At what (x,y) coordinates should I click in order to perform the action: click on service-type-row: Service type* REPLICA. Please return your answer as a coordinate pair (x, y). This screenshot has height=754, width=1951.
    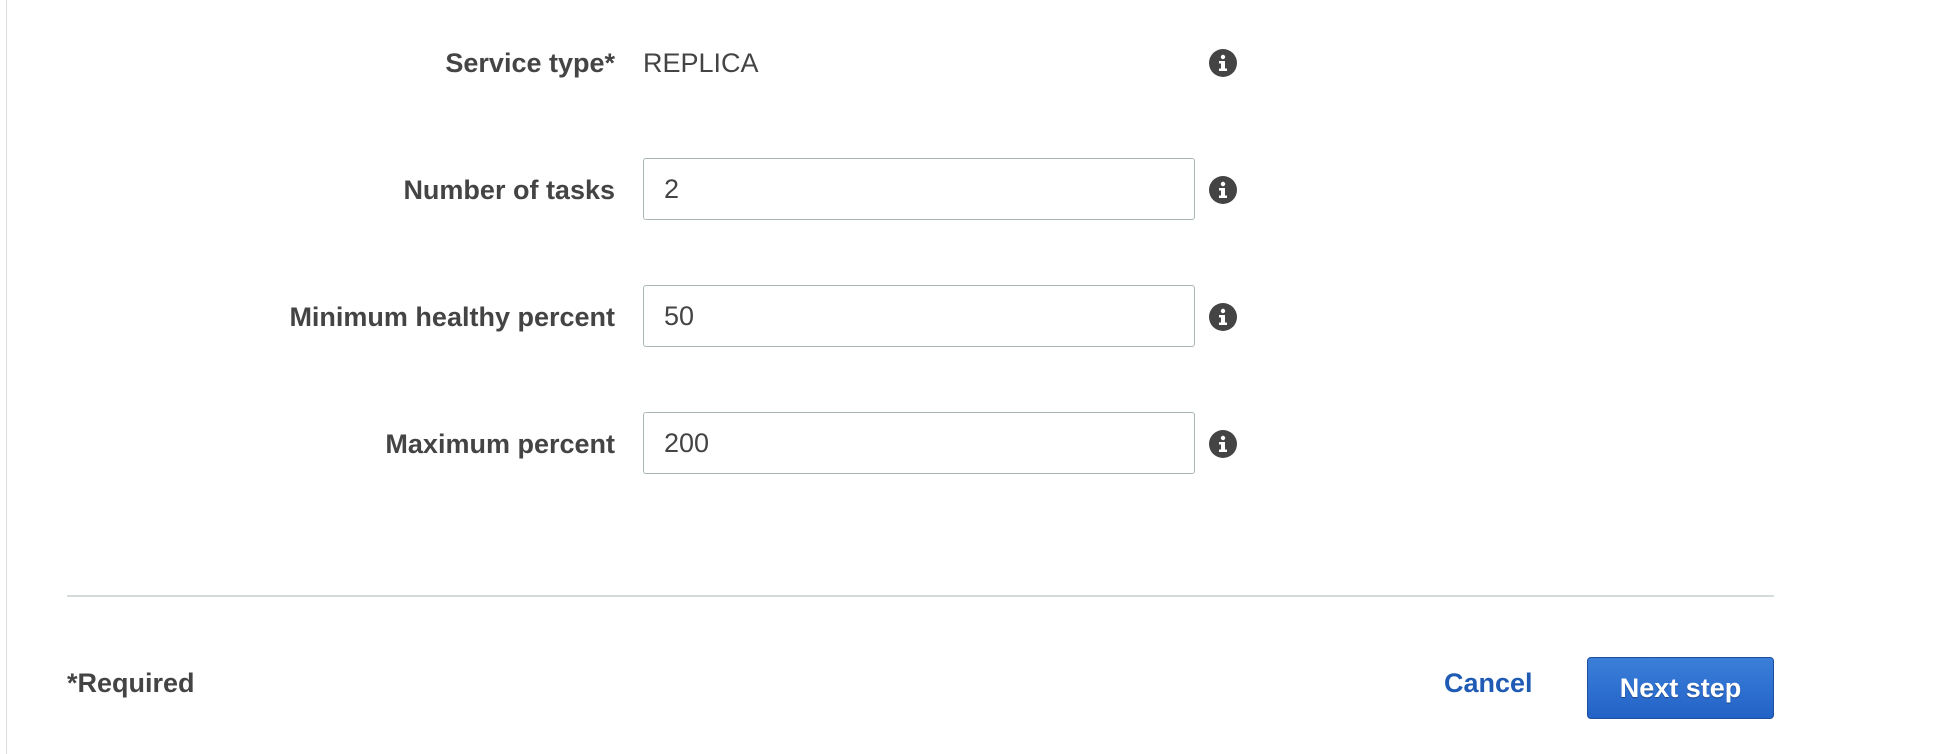
    Looking at the image, I should click on (650, 63).